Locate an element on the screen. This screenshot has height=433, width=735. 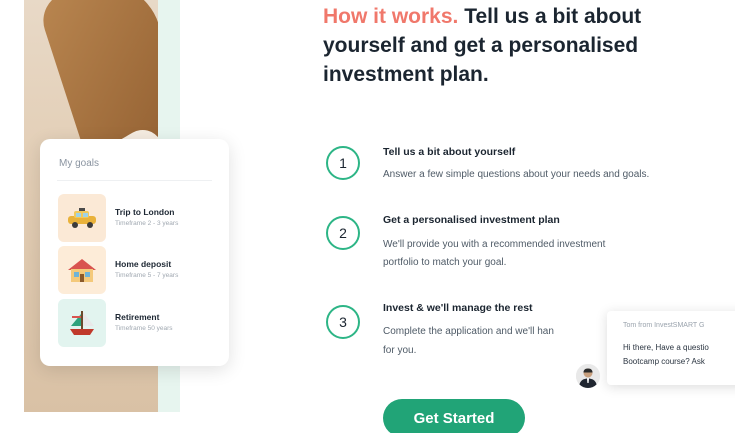
goal-timeframe: Timeframe 2 - 3 years is located at coordinates (147, 223).